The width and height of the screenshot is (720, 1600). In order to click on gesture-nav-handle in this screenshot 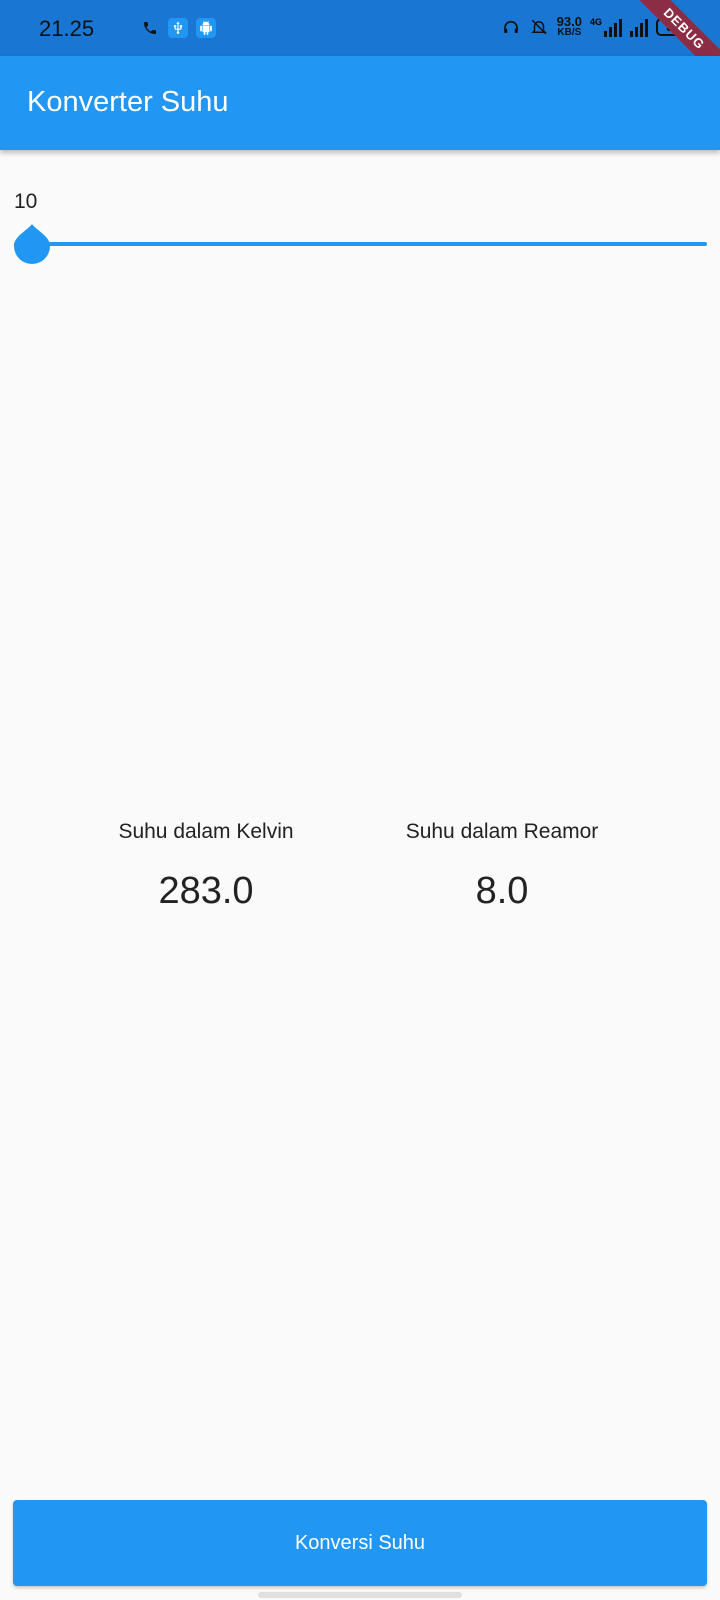, I will do `click(360, 1595)`.